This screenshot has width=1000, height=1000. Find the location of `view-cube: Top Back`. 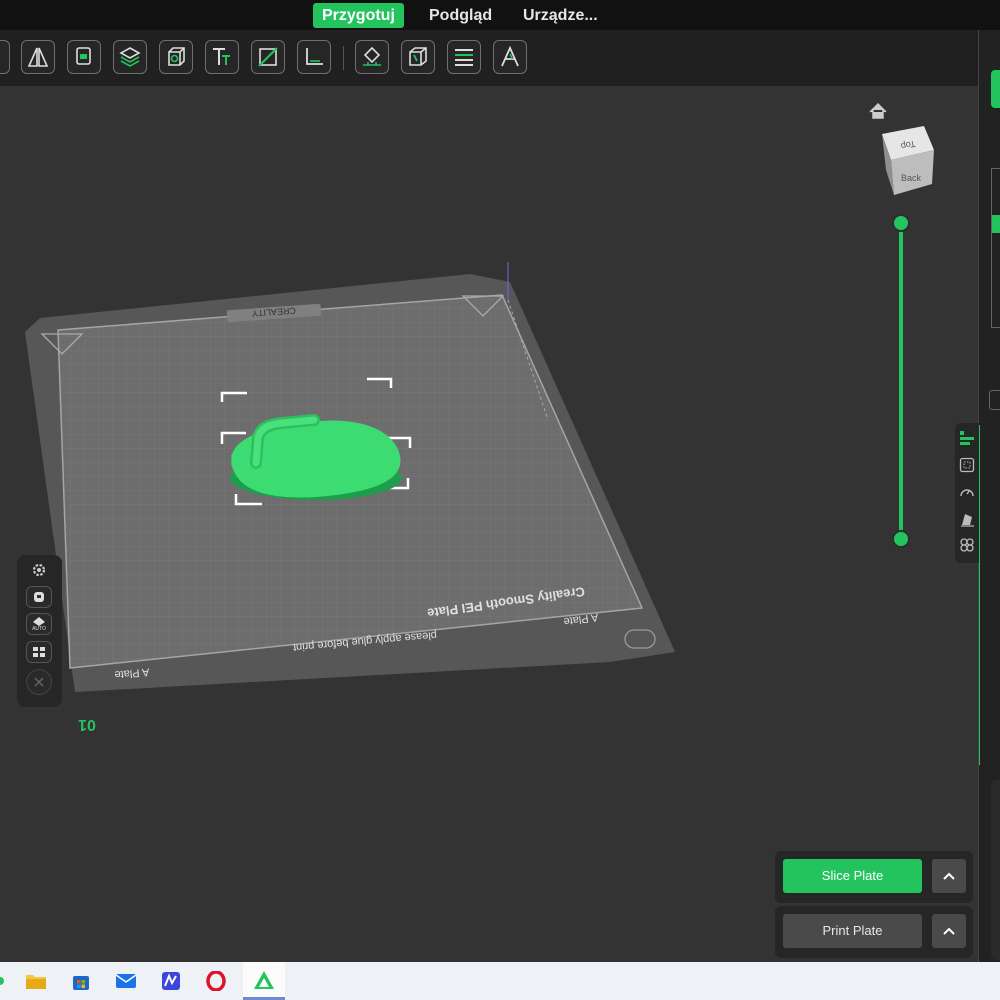

view-cube: Top Back is located at coordinates (906, 150).